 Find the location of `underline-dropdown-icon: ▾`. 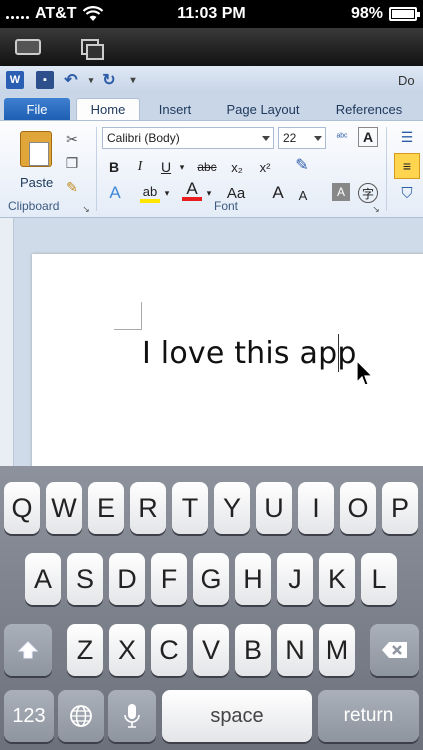

underline-dropdown-icon: ▾ is located at coordinates (182, 167).